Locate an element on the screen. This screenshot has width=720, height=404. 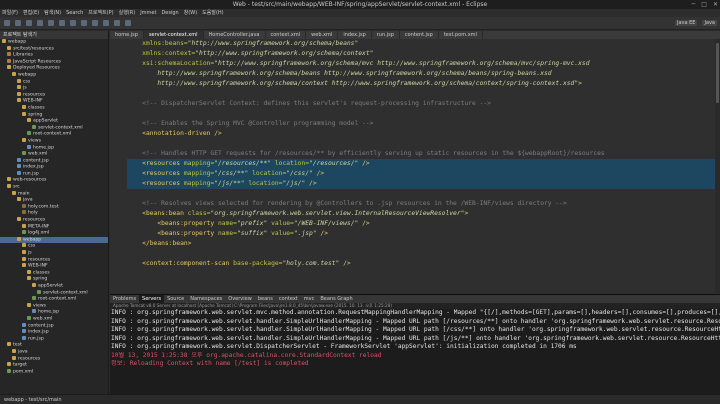
tree-item: Deployed Resources is located at coordinates (54, 68).